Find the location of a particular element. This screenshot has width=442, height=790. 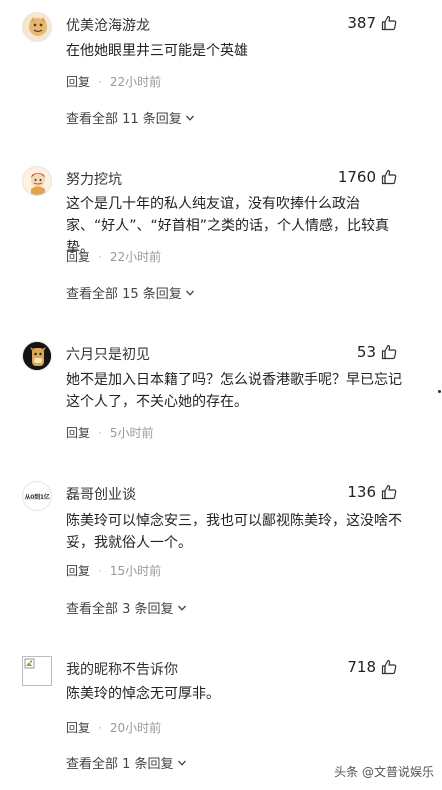

comment-text: 陈美玲的悼念无可厚非。 is located at coordinates (143, 694).